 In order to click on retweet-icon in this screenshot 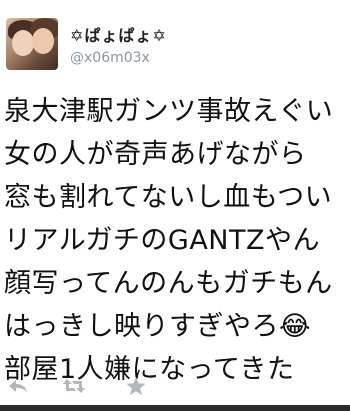, I will do `click(74, 387)`.